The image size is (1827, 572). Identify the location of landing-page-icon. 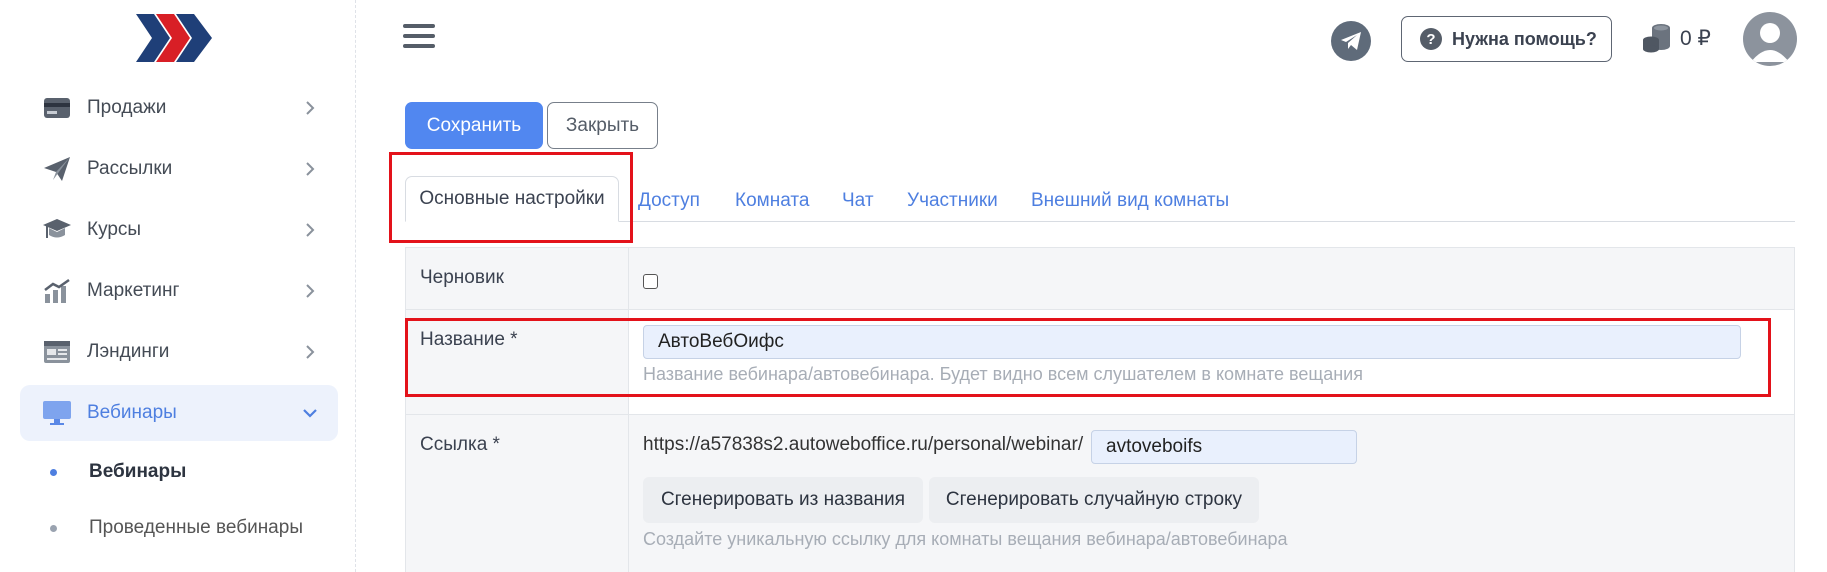
(57, 352).